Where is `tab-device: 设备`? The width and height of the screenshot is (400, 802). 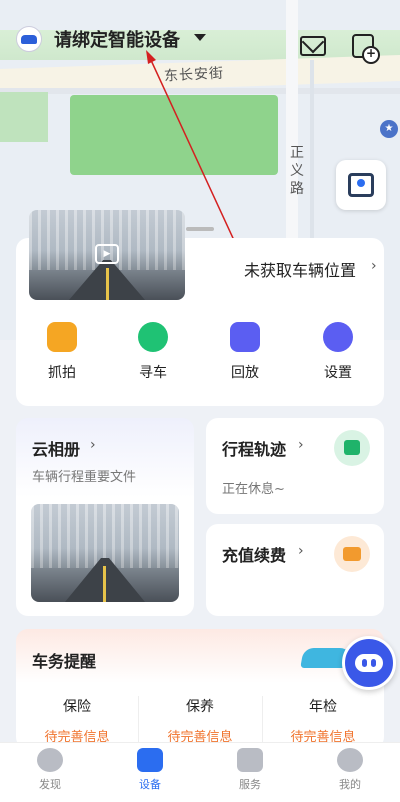 tab-device: 设备 is located at coordinates (150, 770).